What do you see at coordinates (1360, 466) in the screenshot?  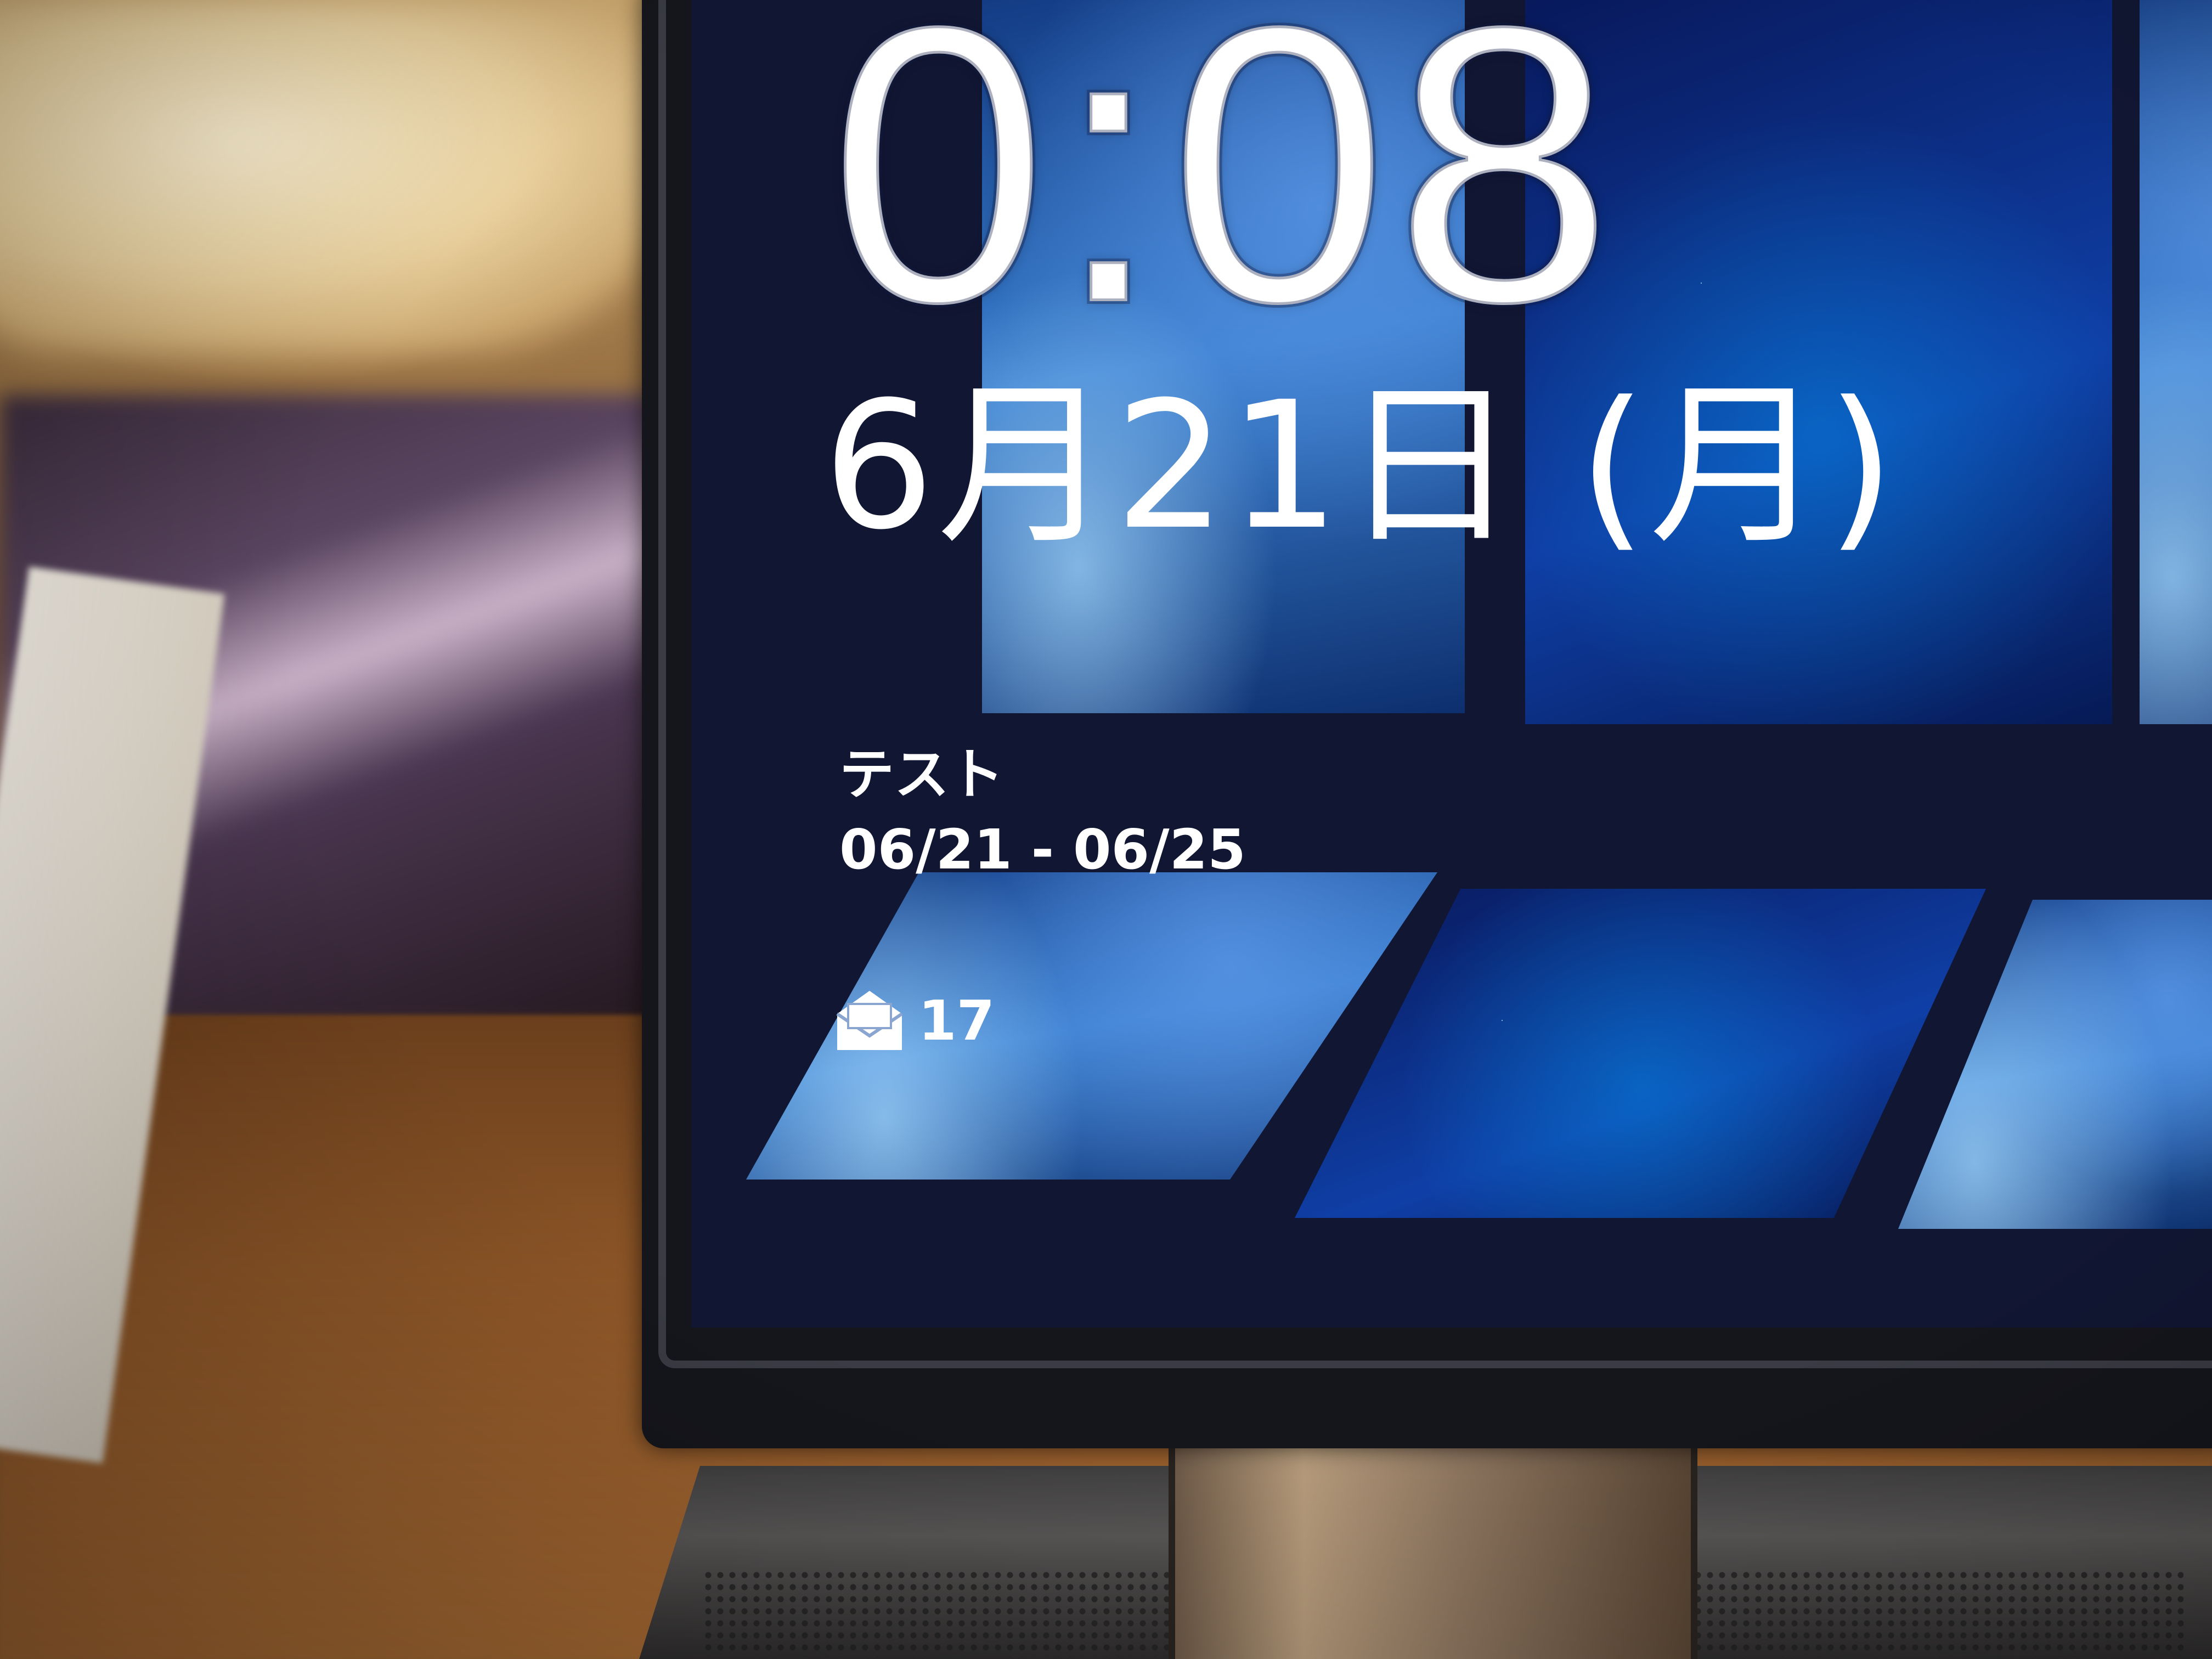 I see `lock-screen-date: 6月21日 (月)` at bounding box center [1360, 466].